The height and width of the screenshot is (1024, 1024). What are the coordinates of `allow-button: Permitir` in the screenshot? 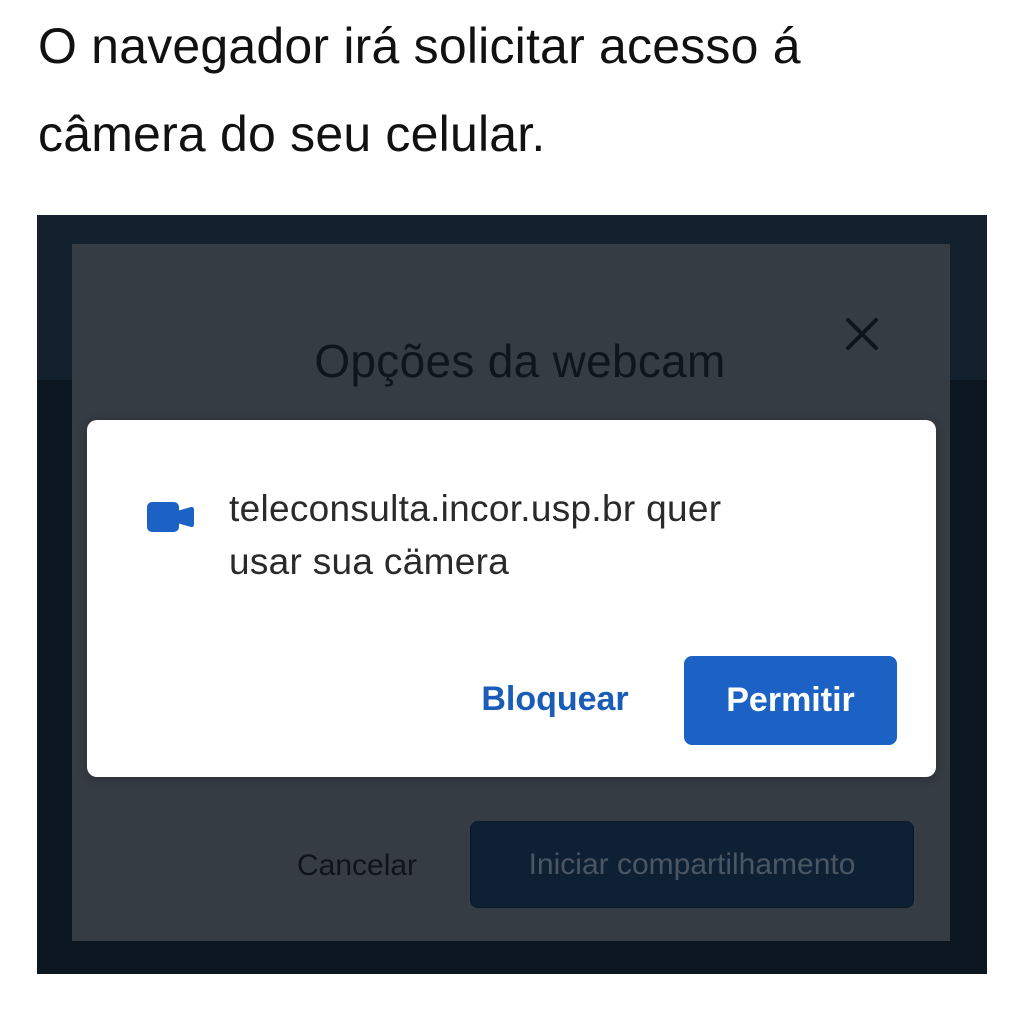 It's located at (790, 700).